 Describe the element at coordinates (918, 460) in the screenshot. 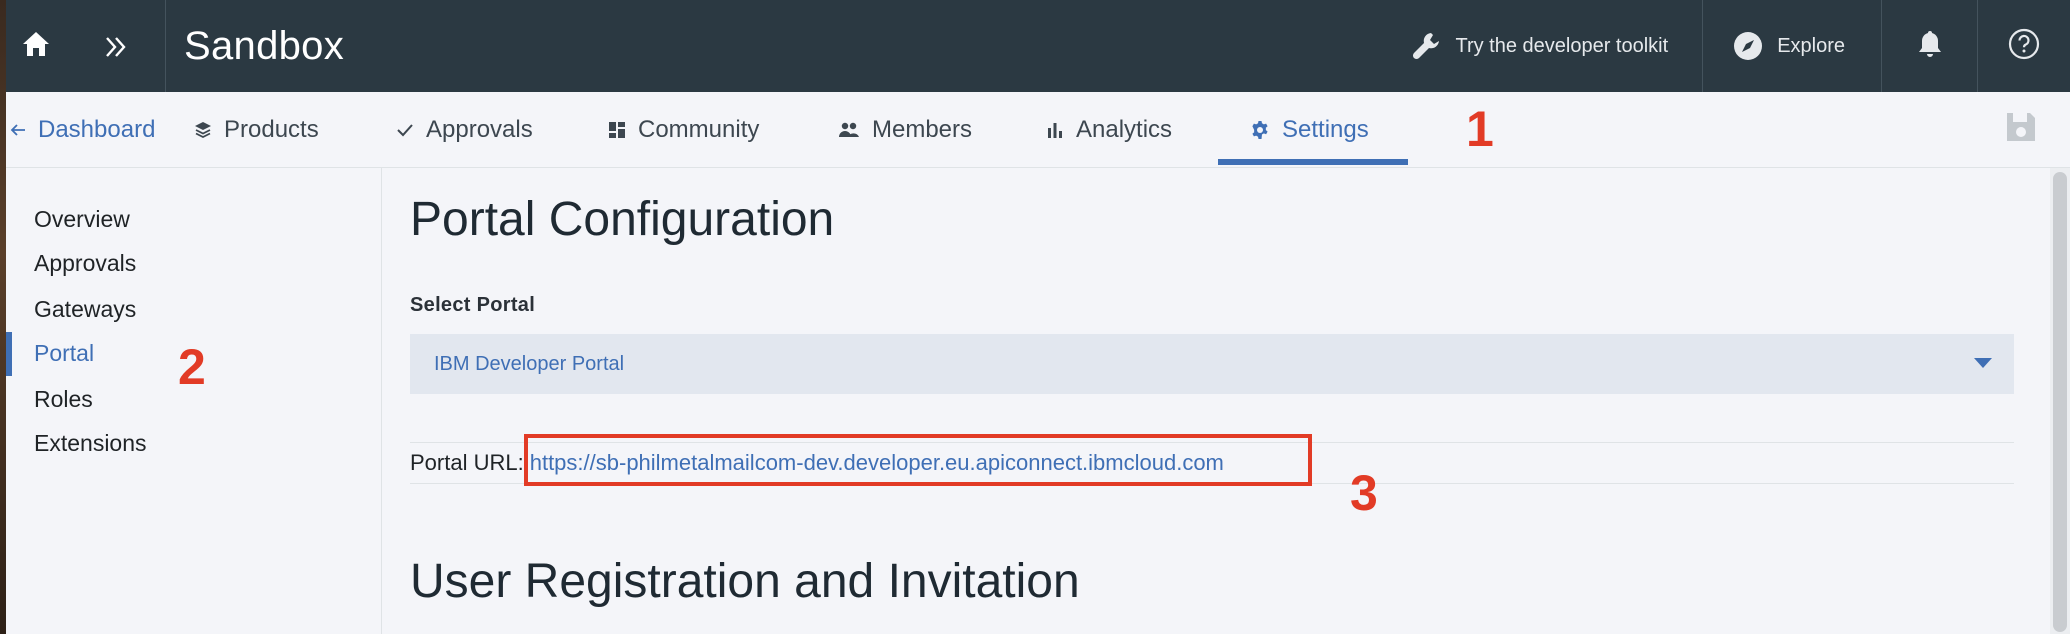

I see `annotation-highlight-box` at that location.